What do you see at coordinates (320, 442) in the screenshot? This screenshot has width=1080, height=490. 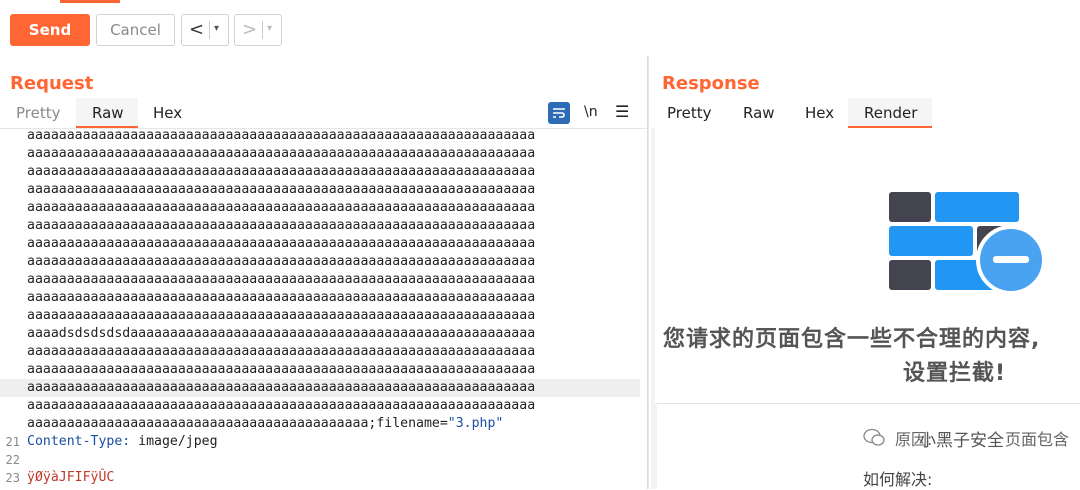 I see `editor-line: 21 Content-Type: image/jpeg` at bounding box center [320, 442].